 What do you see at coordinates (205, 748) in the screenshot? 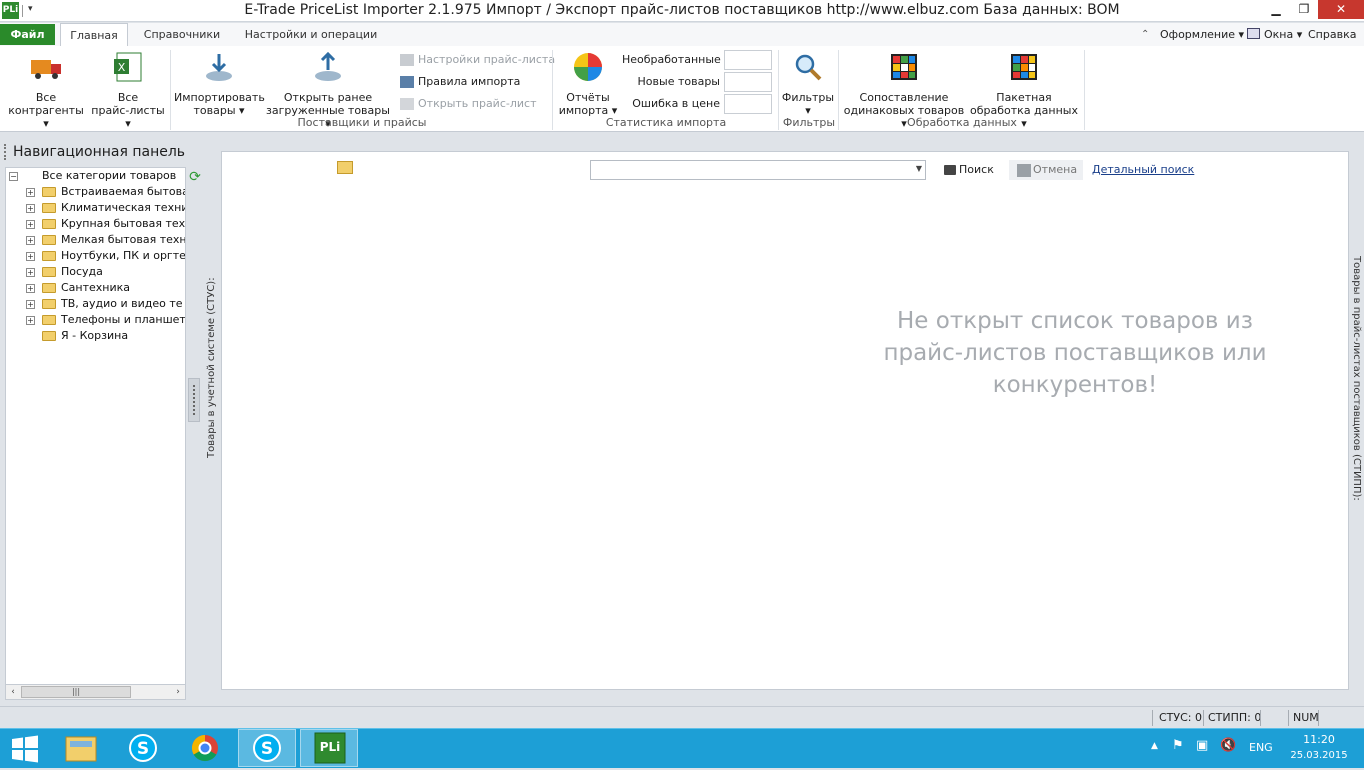
I see `taskbar-chrome` at bounding box center [205, 748].